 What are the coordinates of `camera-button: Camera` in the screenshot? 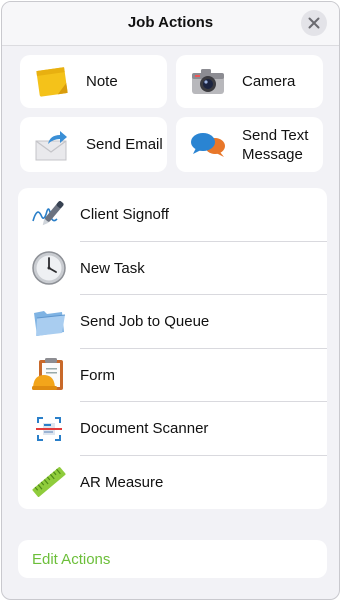 It's located at (249, 81).